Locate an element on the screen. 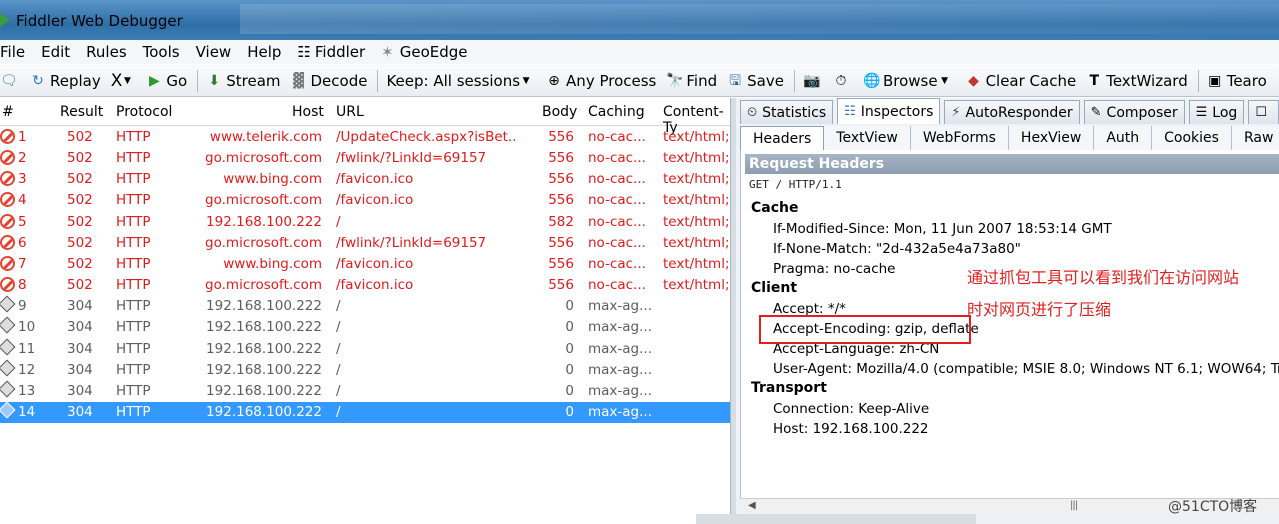  remove-button: X ▼ is located at coordinates (124, 81).